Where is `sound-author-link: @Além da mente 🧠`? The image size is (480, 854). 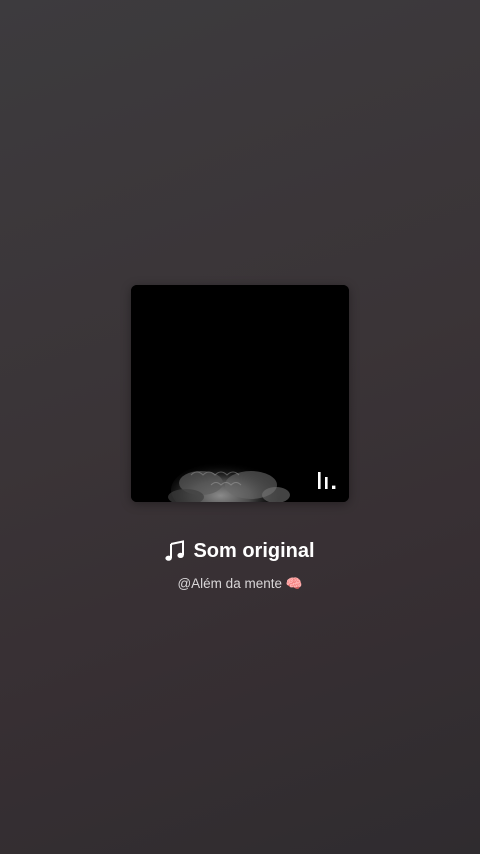
sound-author-link: @Além da mente 🧠 is located at coordinates (240, 584).